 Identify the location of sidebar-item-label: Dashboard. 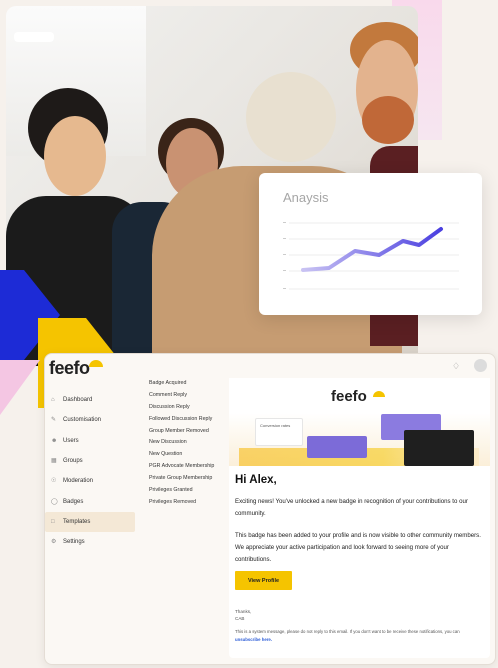
(78, 400).